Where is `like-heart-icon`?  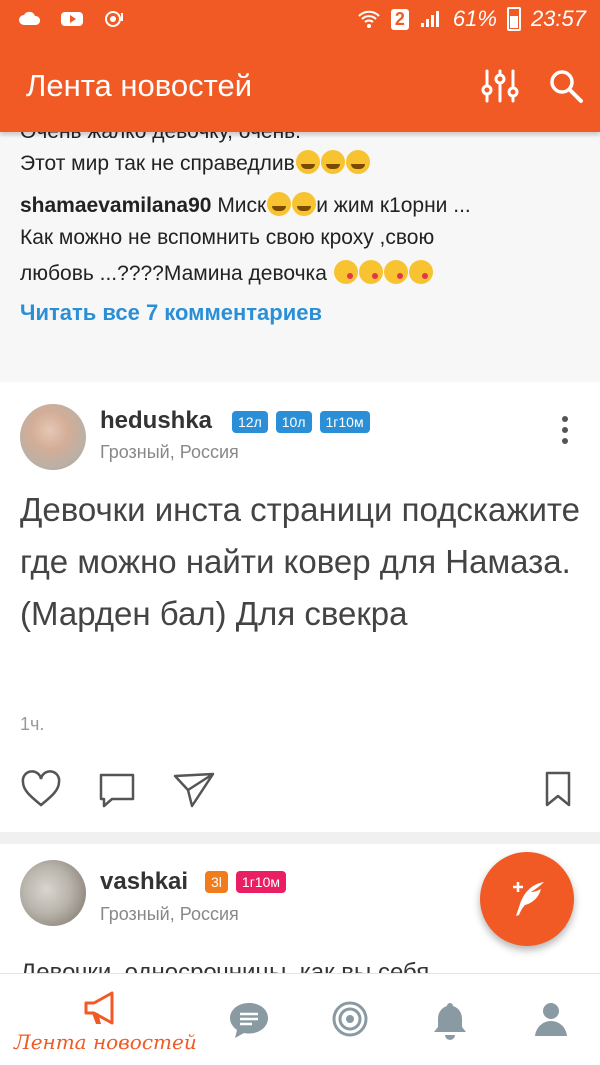
like-heart-icon is located at coordinates (41, 789).